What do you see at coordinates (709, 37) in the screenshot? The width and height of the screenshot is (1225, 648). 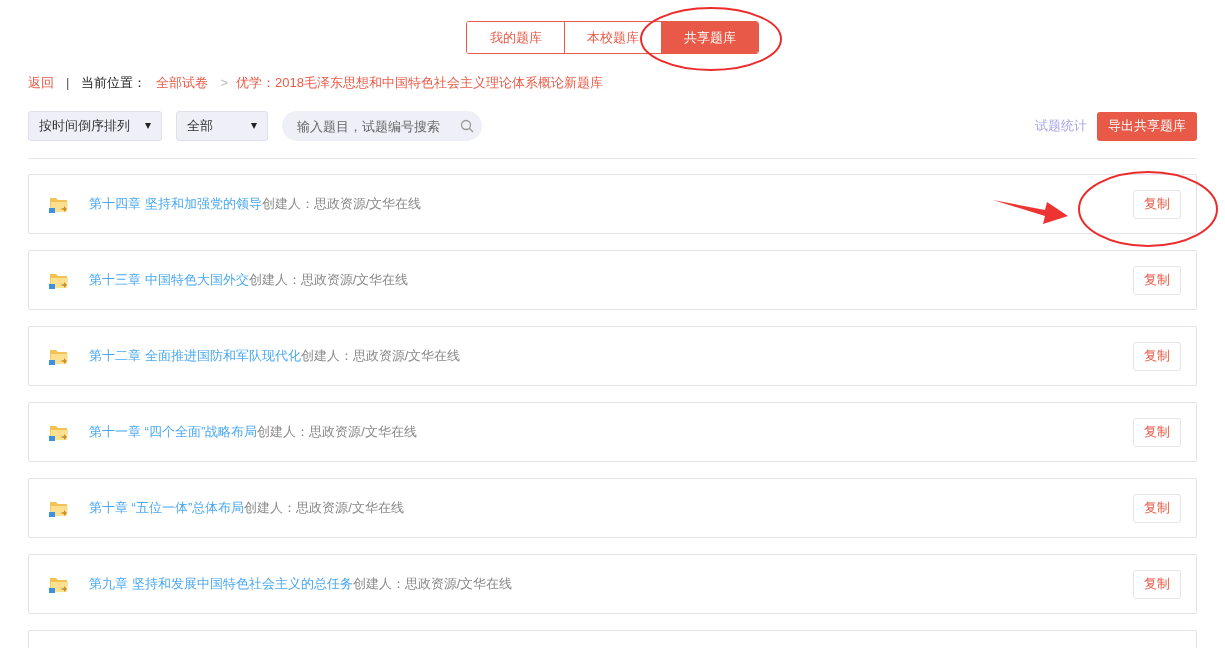 I see `tab: 共享题库` at bounding box center [709, 37].